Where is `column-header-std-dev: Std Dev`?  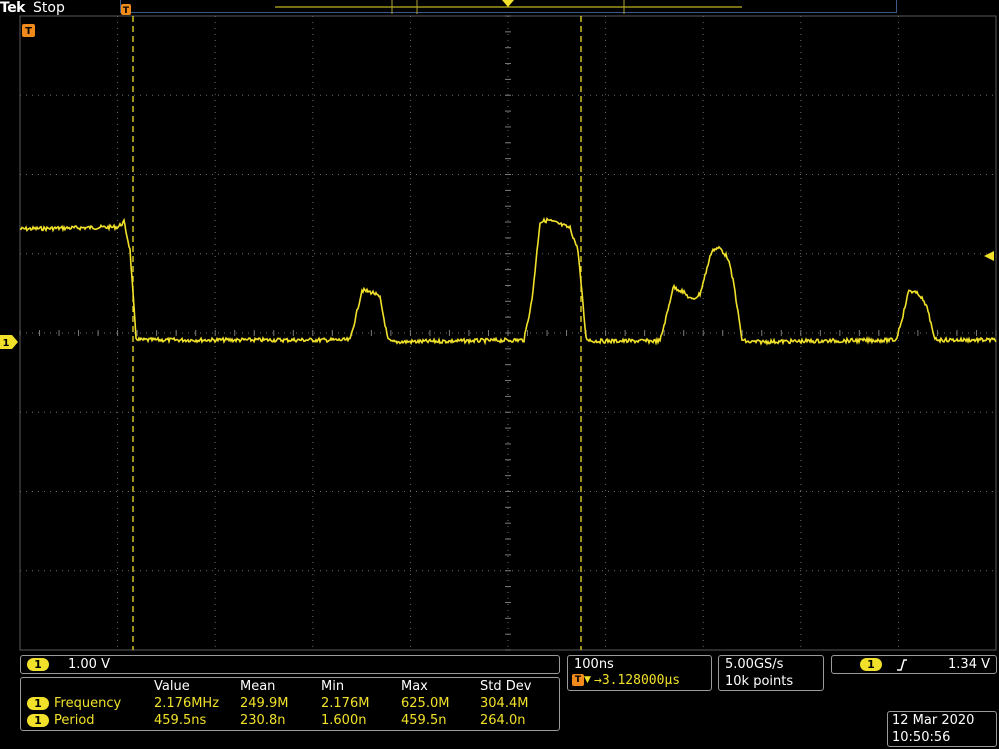
column-header-std-dev: Std Dev is located at coordinates (506, 686).